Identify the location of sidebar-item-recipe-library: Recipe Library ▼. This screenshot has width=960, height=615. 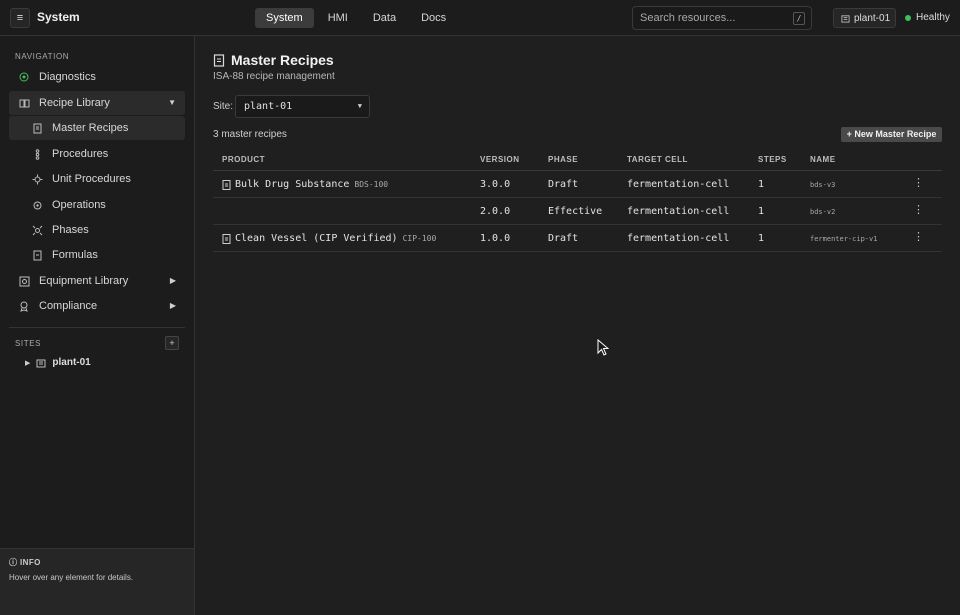
(97, 103).